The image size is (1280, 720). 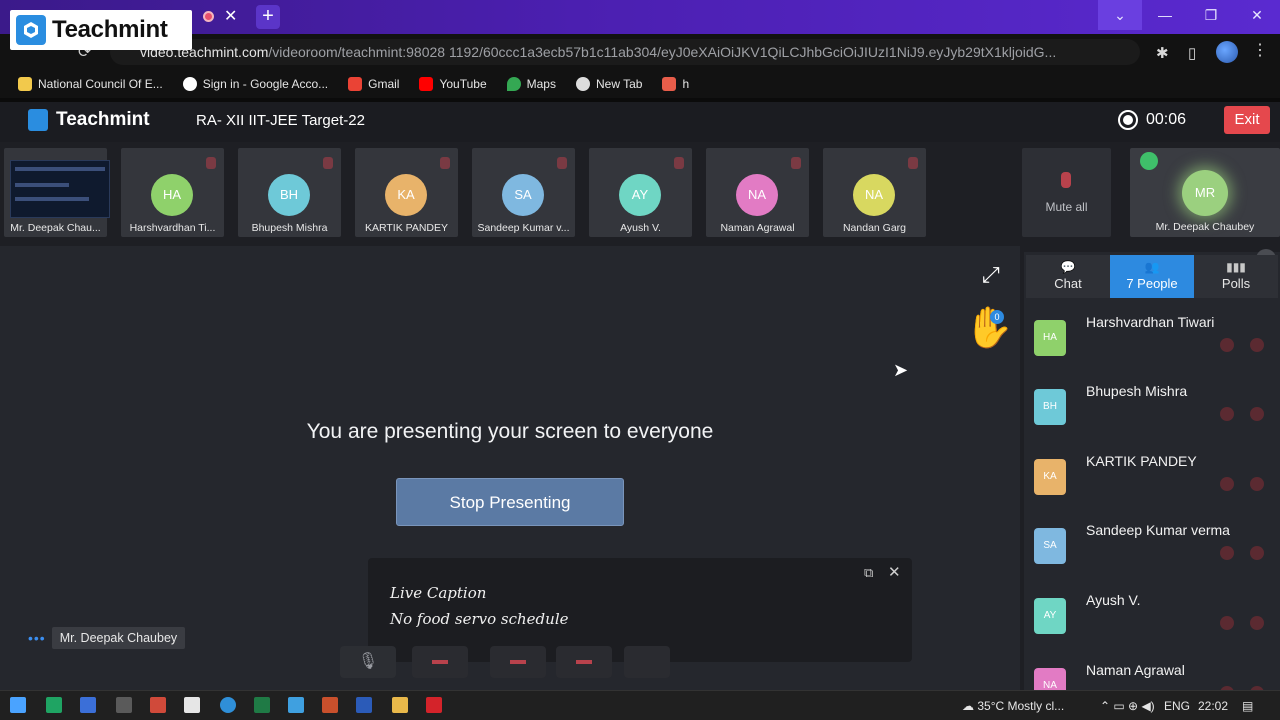 What do you see at coordinates (518, 662) in the screenshot?
I see `screen-share-button` at bounding box center [518, 662].